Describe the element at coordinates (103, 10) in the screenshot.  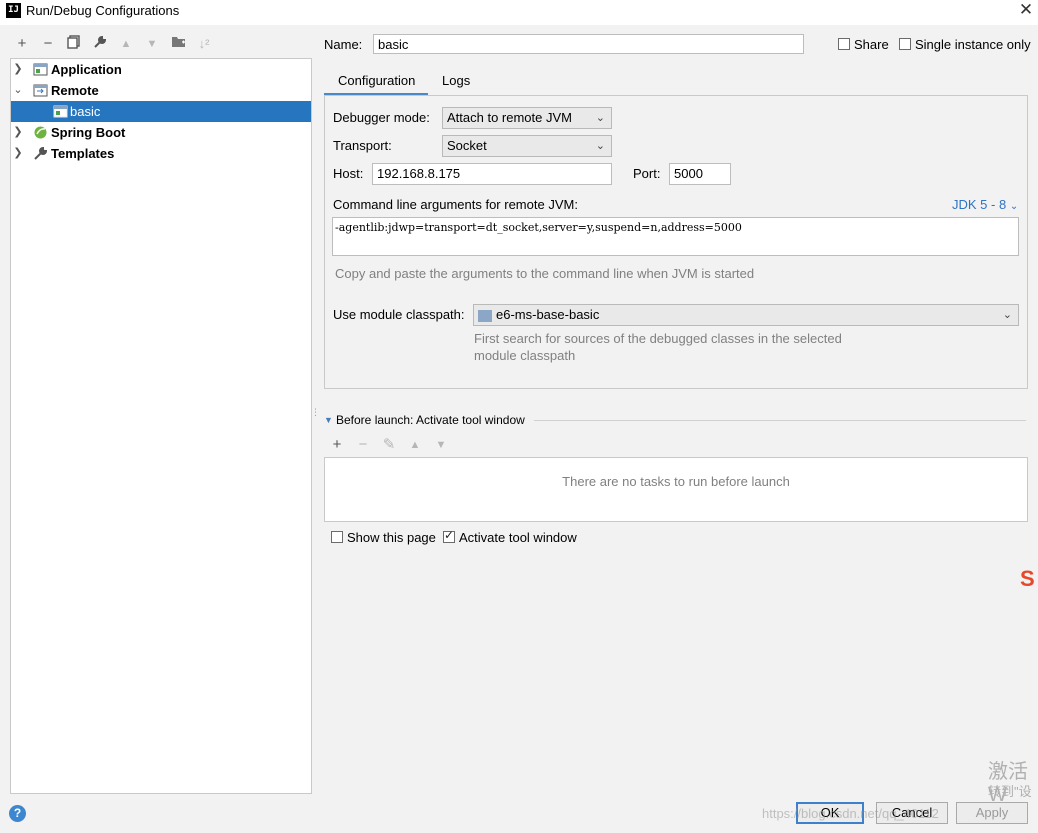
I see `window-title: Run/Debug Configurations` at that location.